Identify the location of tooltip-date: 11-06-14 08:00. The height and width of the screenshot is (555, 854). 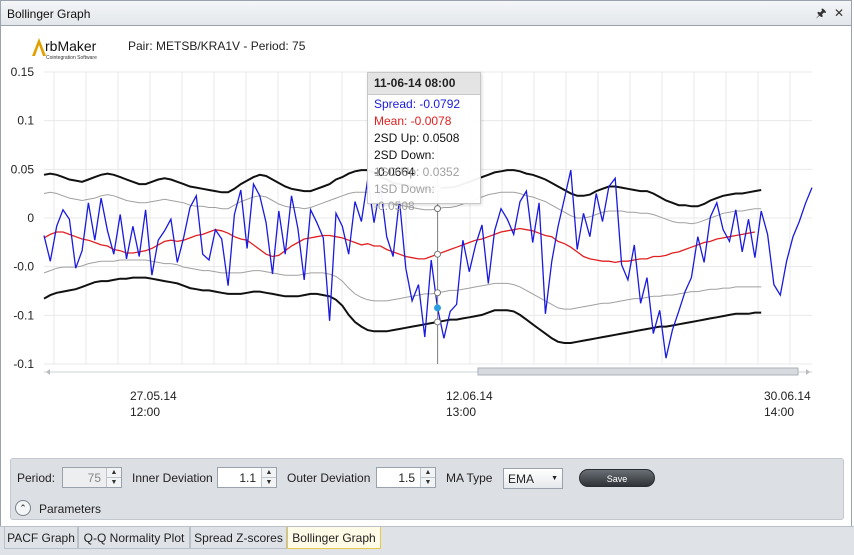
(424, 84).